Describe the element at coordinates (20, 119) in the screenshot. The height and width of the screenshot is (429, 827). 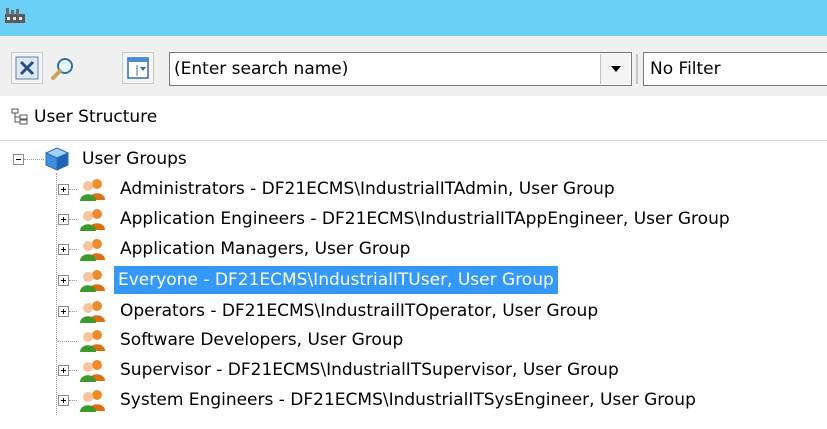
I see `structure-tree-icon` at that location.